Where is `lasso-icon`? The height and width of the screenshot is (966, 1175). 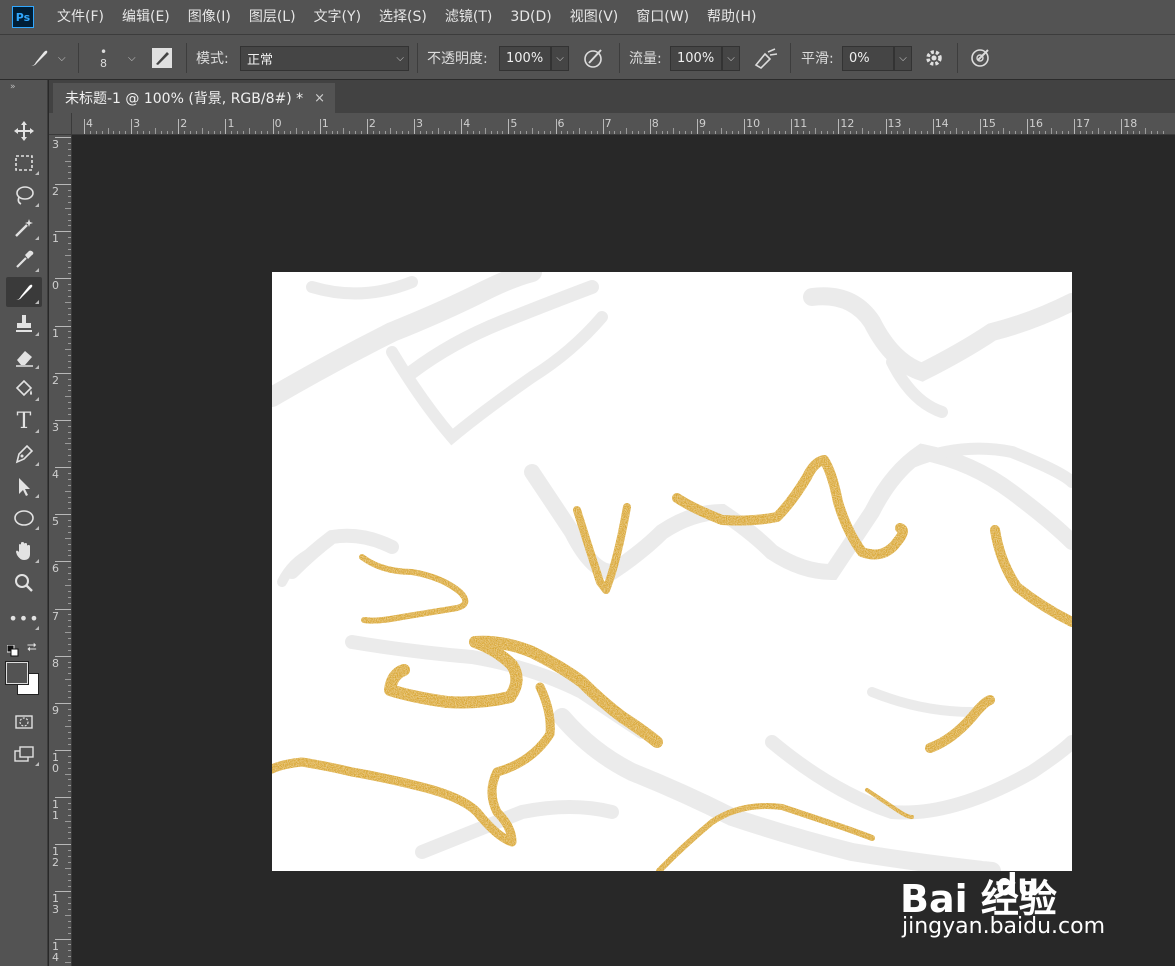 lasso-icon is located at coordinates (24, 195).